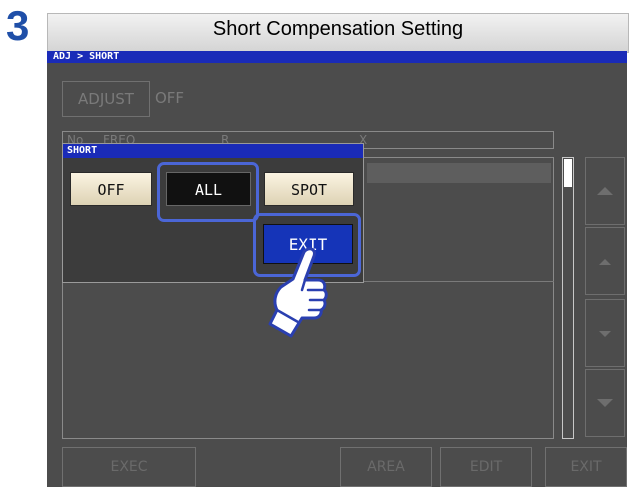  I want to click on scroll-thumb, so click(568, 173).